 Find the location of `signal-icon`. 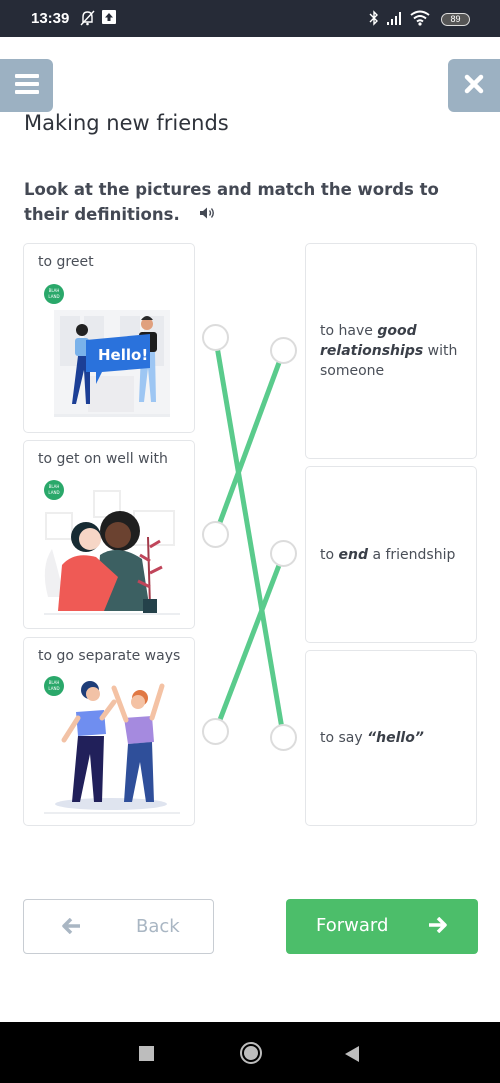

signal-icon is located at coordinates (395, 20).